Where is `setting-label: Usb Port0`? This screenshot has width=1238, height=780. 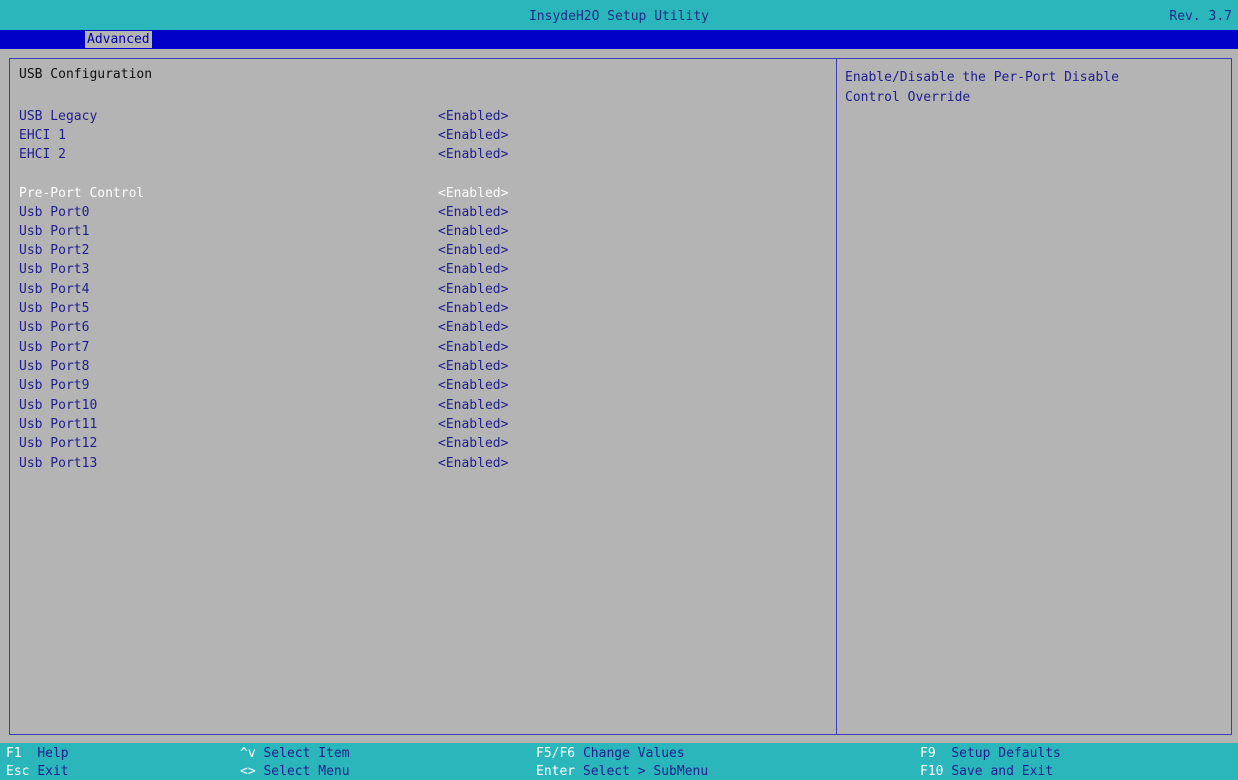
setting-label: Usb Port0 is located at coordinates (54, 212).